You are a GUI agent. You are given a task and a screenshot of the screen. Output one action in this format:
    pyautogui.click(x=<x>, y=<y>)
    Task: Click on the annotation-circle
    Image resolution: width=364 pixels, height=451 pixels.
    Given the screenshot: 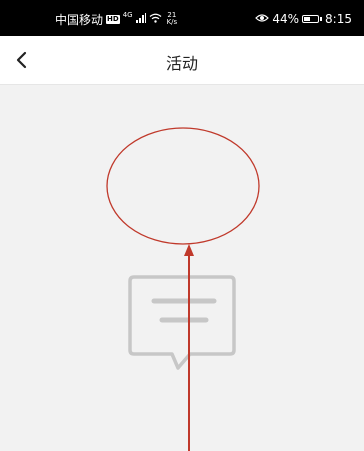 What is the action you would take?
    pyautogui.click(x=183, y=186)
    